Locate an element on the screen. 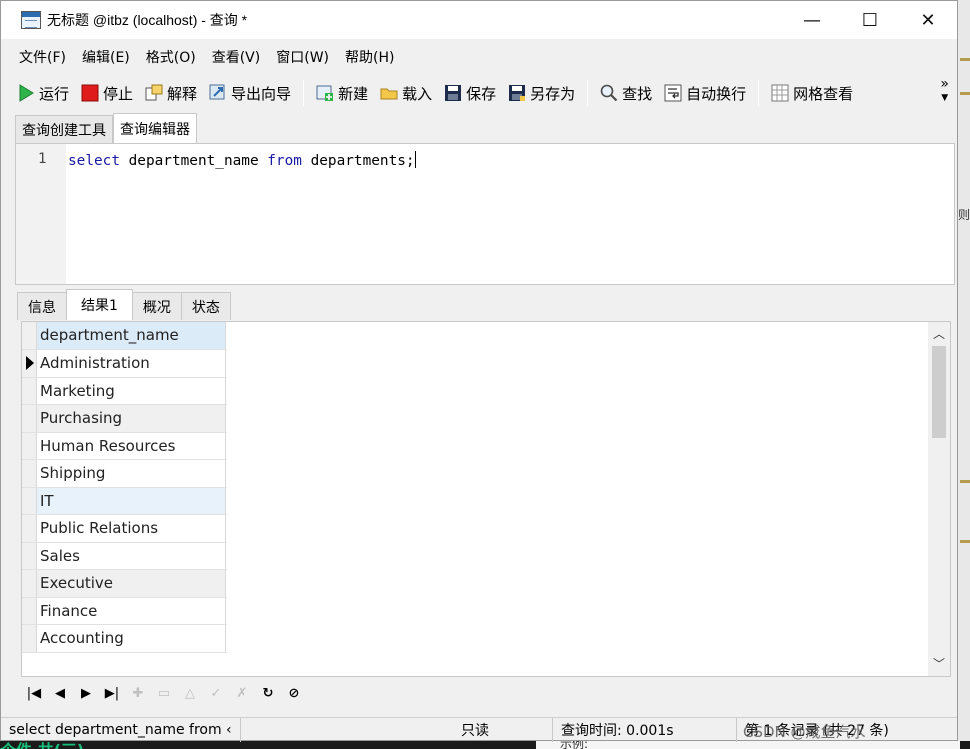 The image size is (970, 749). menu-window: 窗口(W) is located at coordinates (302, 57).